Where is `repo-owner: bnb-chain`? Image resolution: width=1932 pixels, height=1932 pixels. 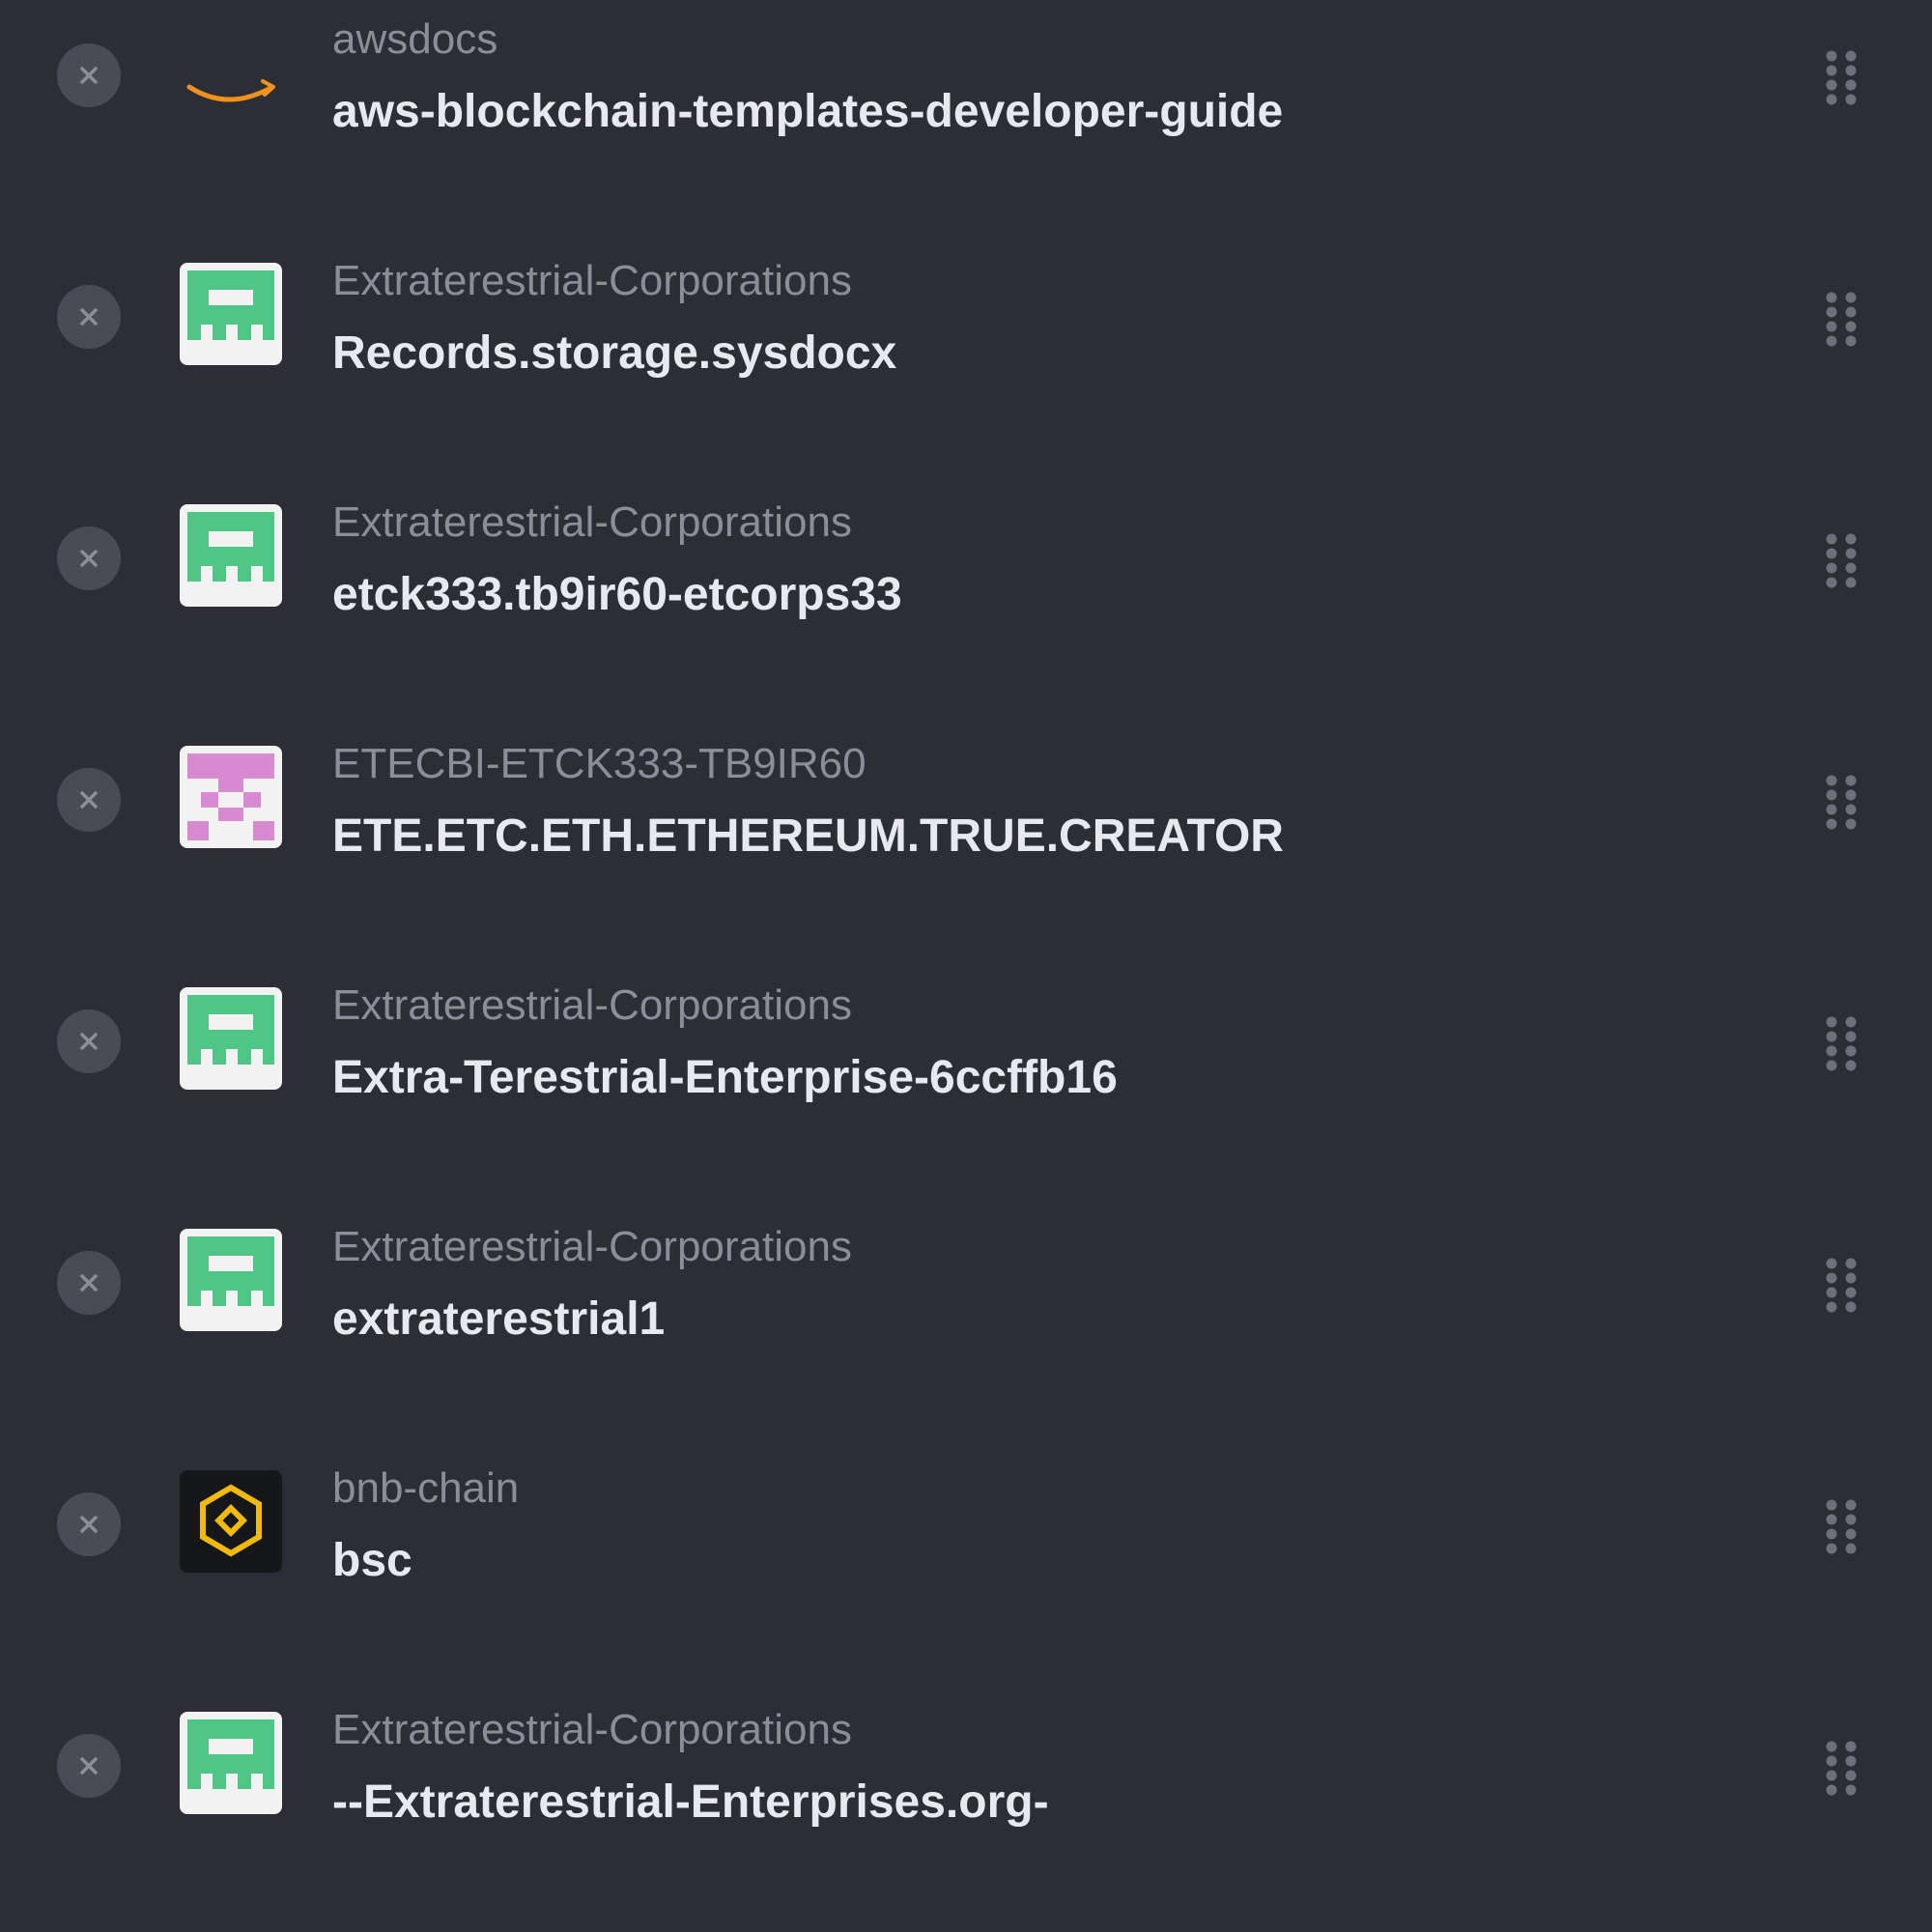
repo-owner: bnb-chain is located at coordinates (426, 1488).